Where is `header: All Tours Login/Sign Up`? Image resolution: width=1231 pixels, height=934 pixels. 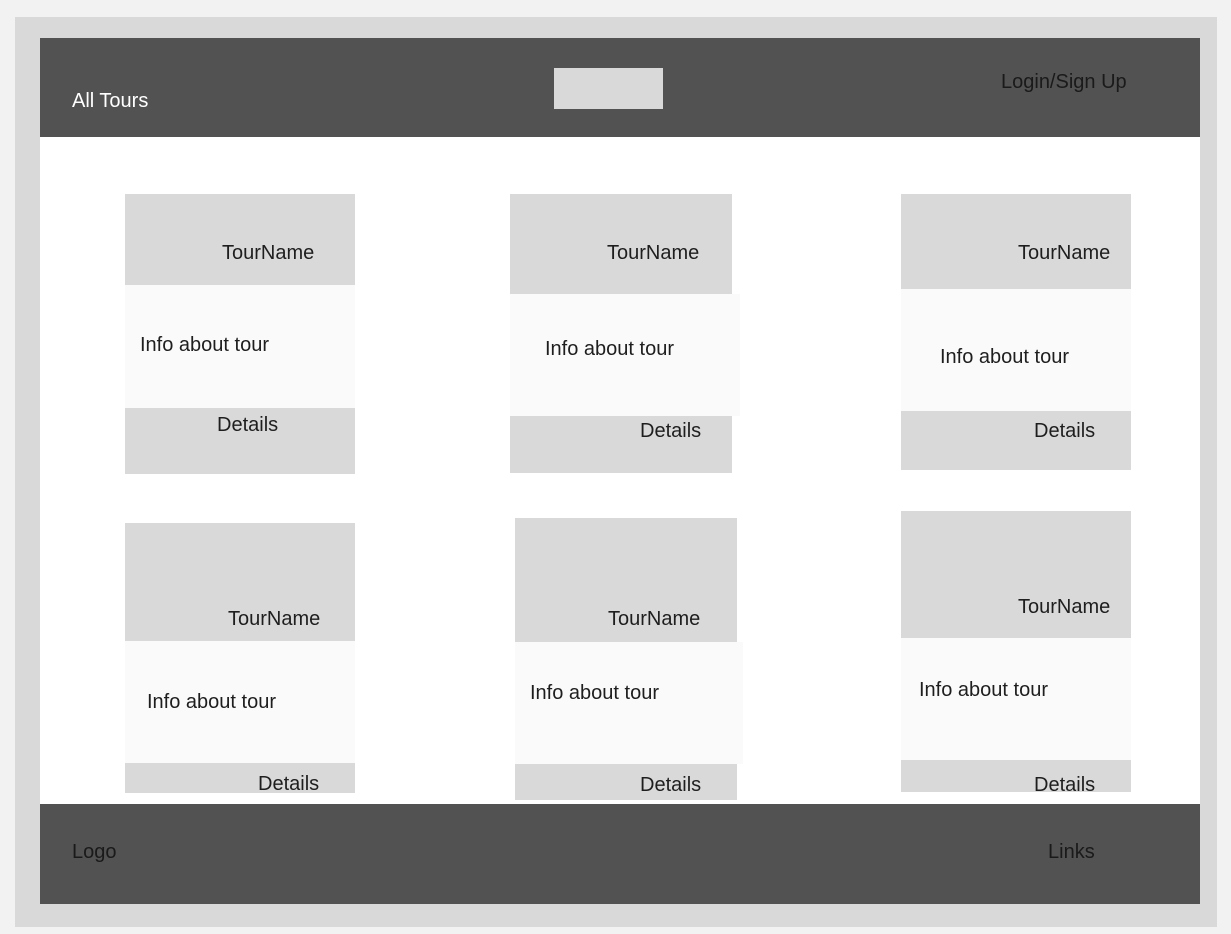 header: All Tours Login/Sign Up is located at coordinates (620, 87).